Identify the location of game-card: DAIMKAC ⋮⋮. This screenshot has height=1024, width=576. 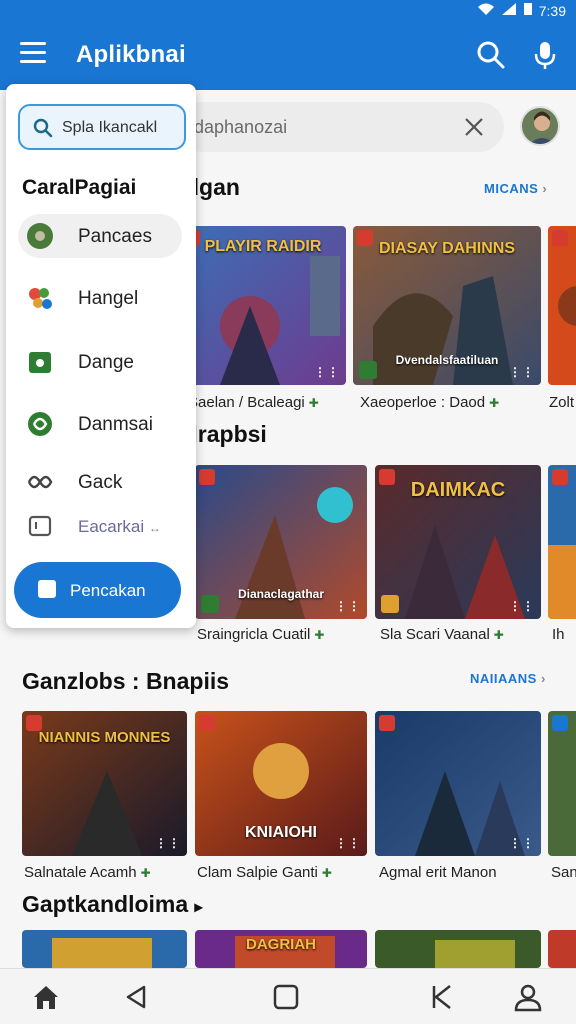
(458, 542).